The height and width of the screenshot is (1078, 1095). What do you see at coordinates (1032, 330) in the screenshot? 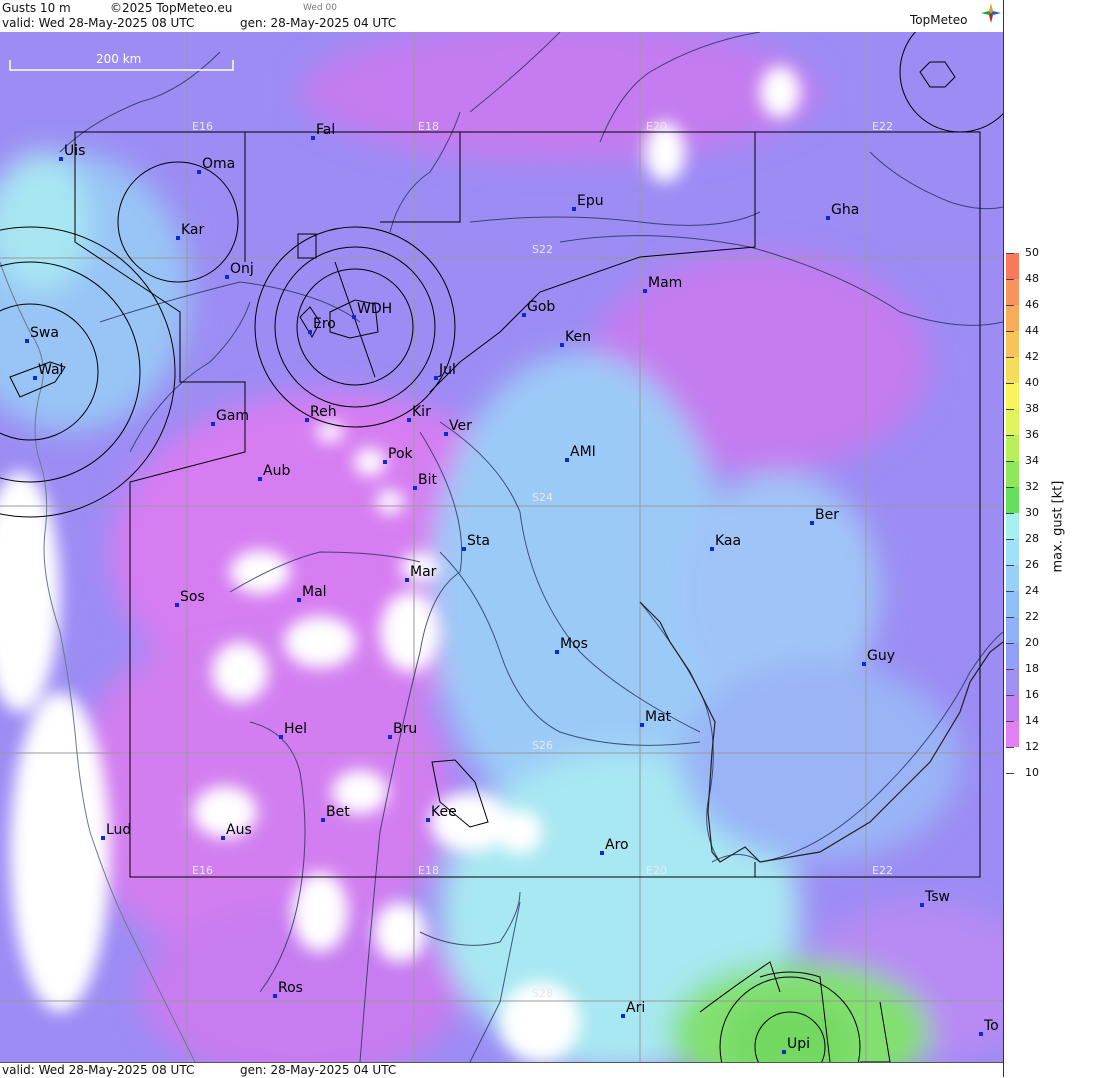
I see `legend-label: 44` at bounding box center [1032, 330].